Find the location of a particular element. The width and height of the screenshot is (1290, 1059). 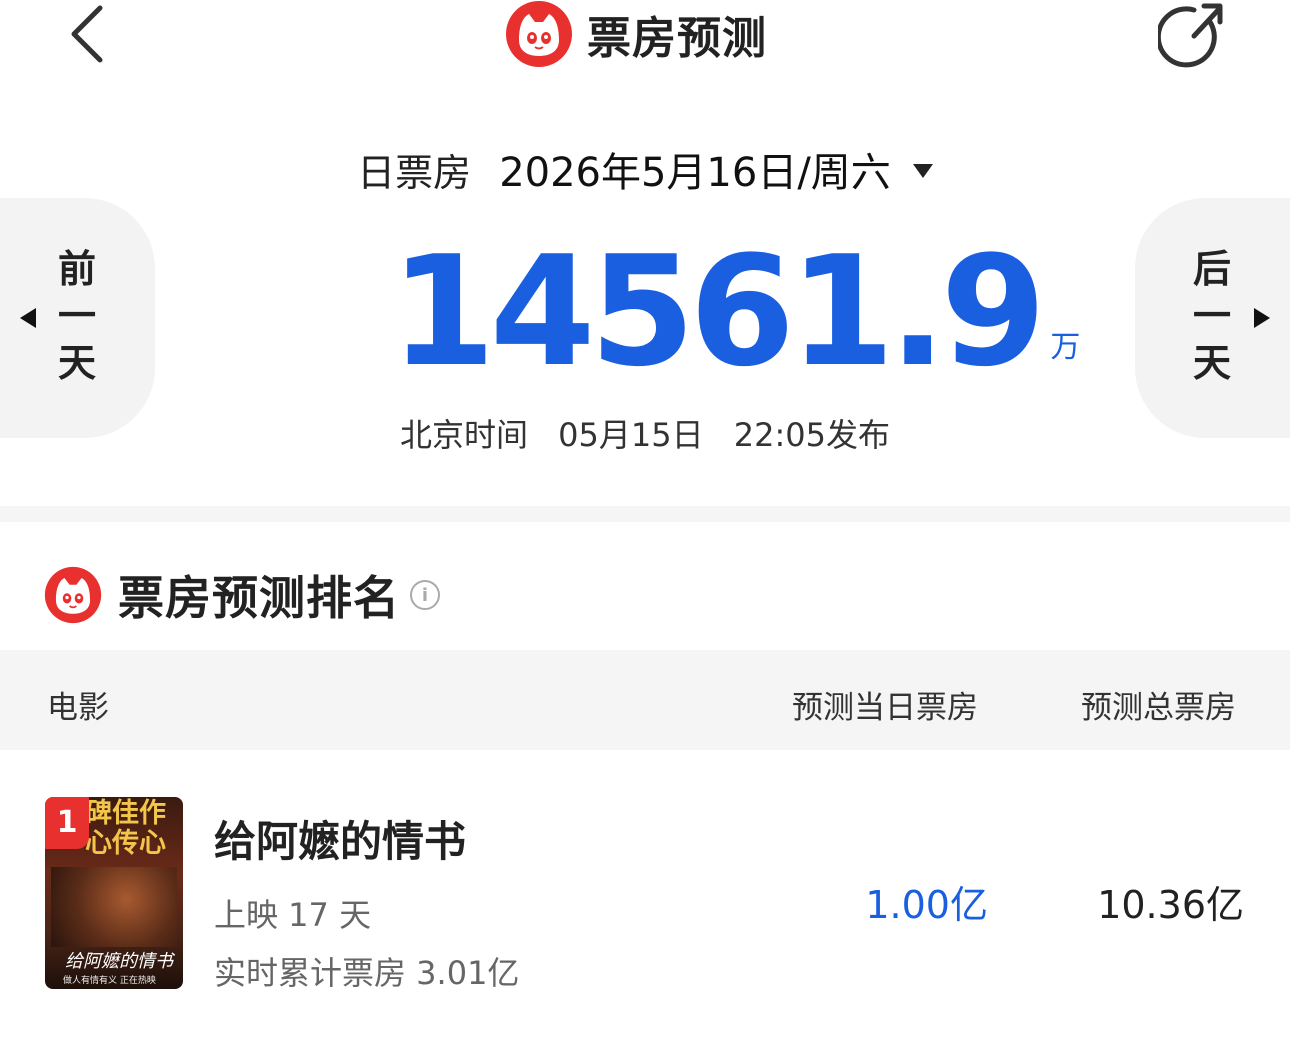

date-selector: 日票房 2026年5月16日/周六 is located at coordinates (645, 169).